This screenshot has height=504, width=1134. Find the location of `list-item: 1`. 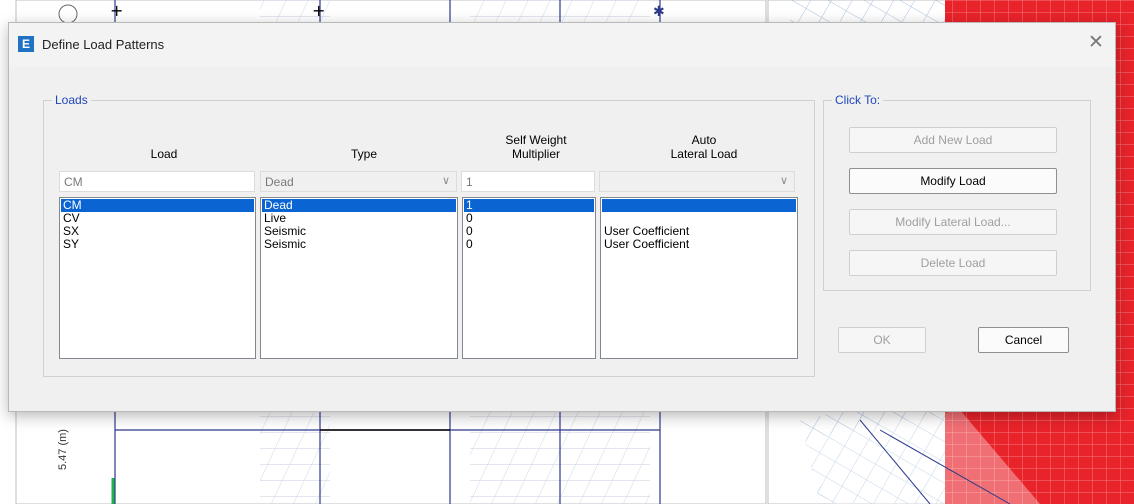

list-item: 1 is located at coordinates (529, 205).